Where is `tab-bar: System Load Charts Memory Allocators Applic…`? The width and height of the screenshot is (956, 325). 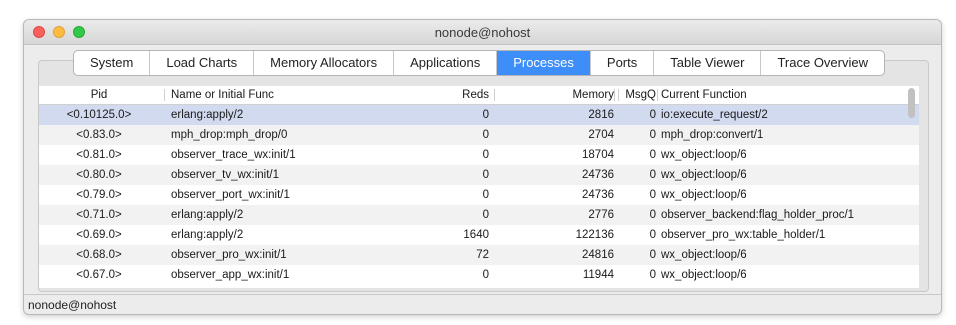
tab-bar: System Load Charts Memory Allocators Applic… is located at coordinates (479, 63).